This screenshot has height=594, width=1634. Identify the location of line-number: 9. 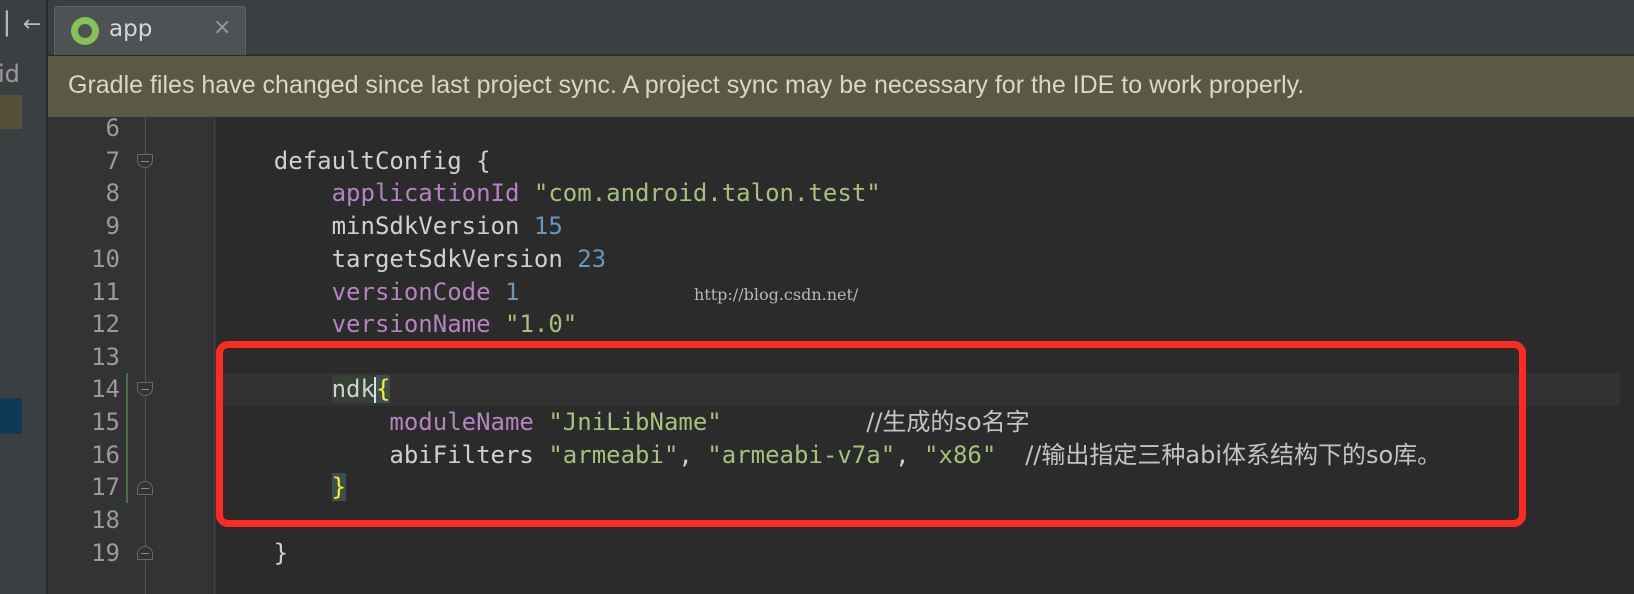
(112, 226).